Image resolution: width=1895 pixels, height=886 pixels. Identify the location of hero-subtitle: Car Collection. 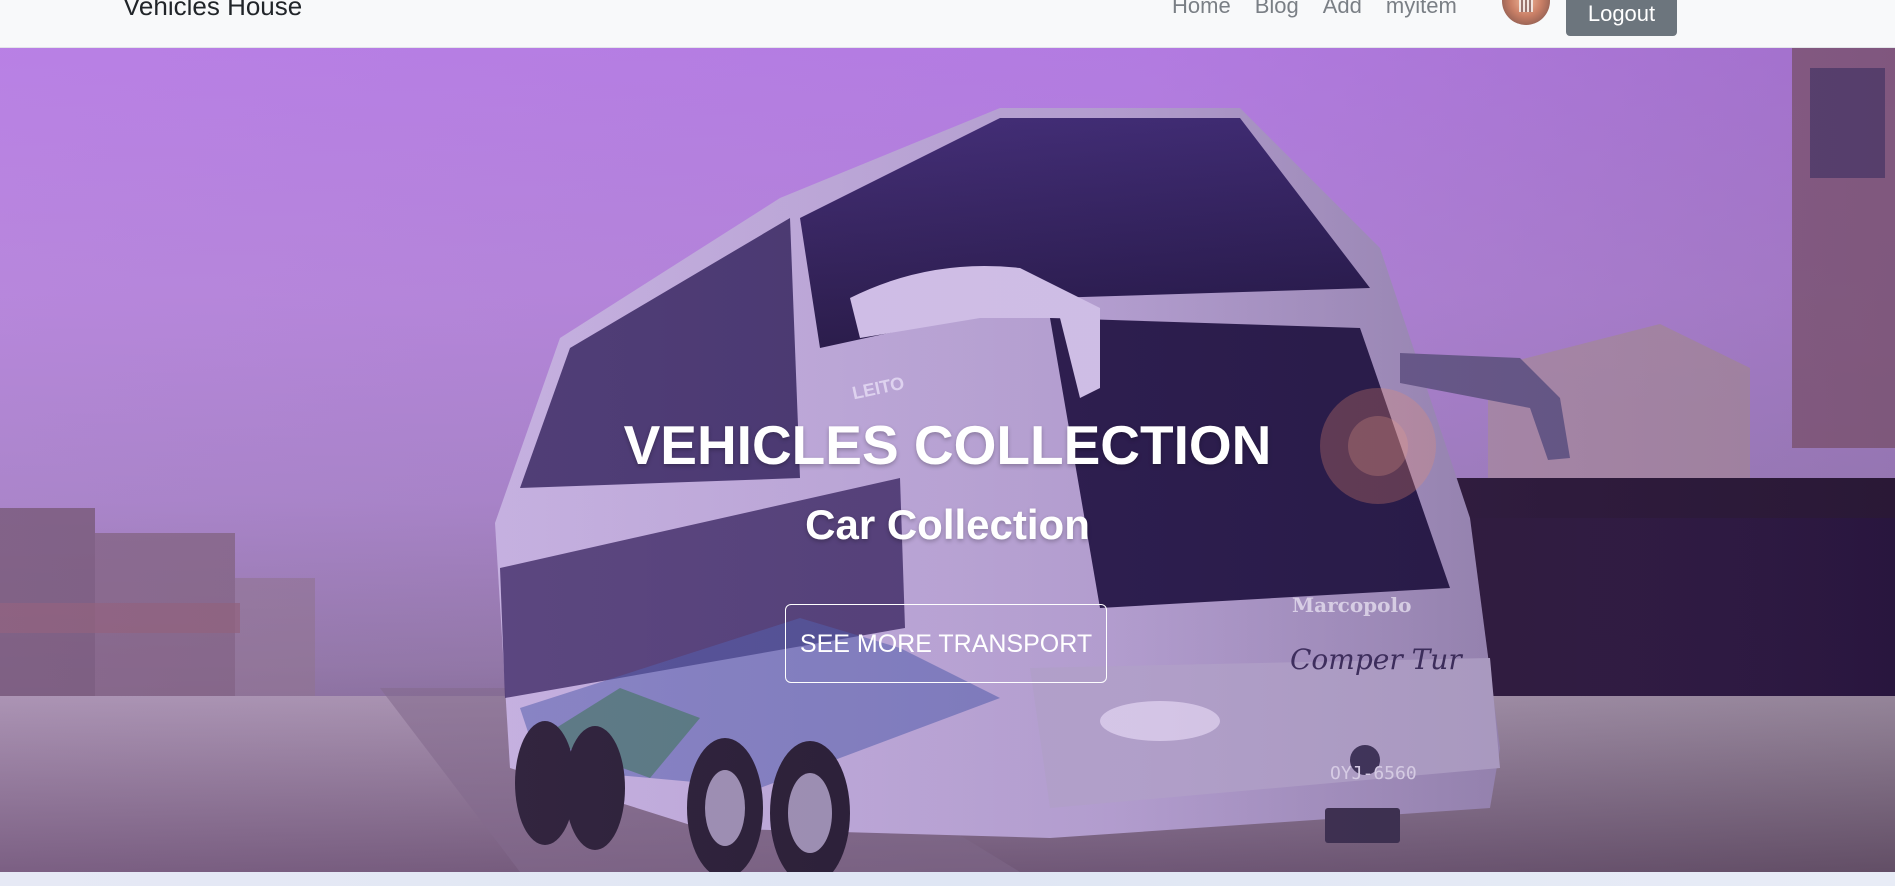
(947, 524).